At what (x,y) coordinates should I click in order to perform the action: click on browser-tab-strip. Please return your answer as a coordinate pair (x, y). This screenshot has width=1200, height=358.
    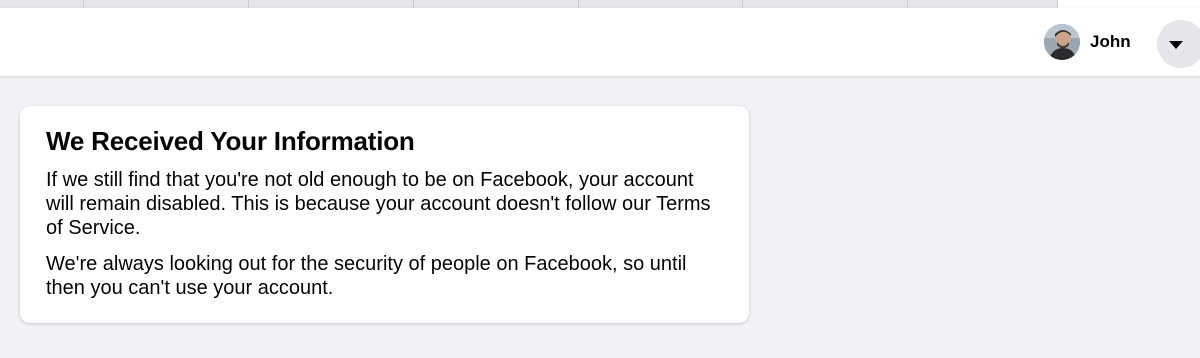
    Looking at the image, I should click on (600, 4).